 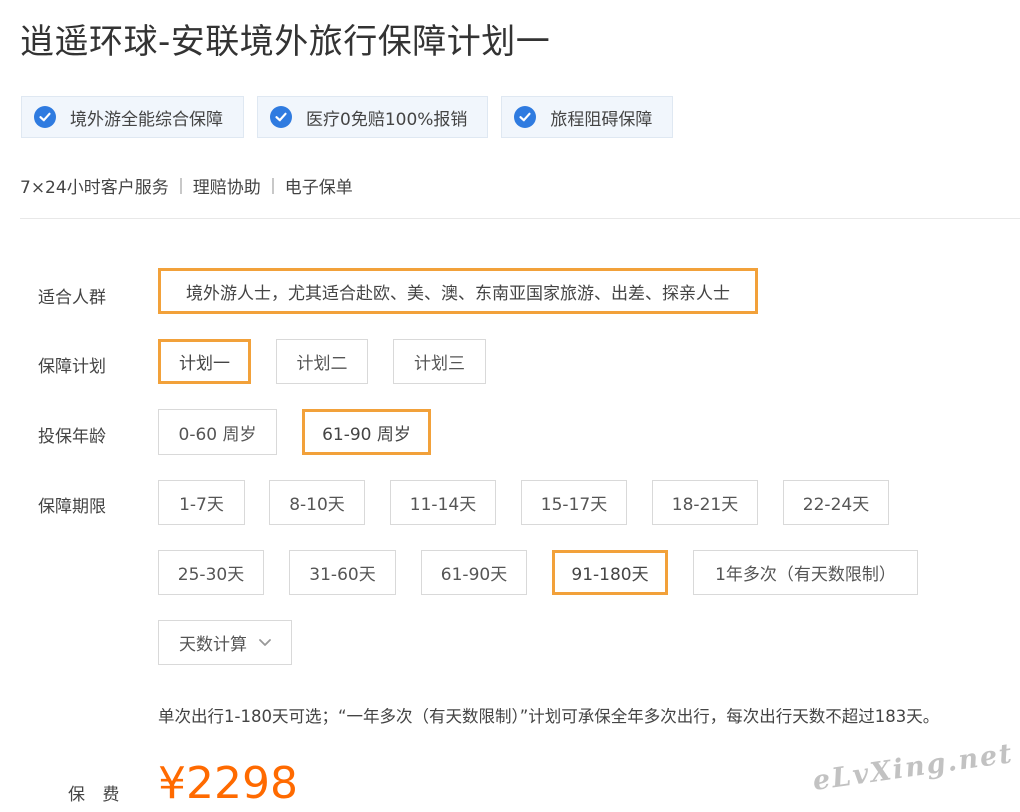 I want to click on section-divider, so click(x=520, y=218).